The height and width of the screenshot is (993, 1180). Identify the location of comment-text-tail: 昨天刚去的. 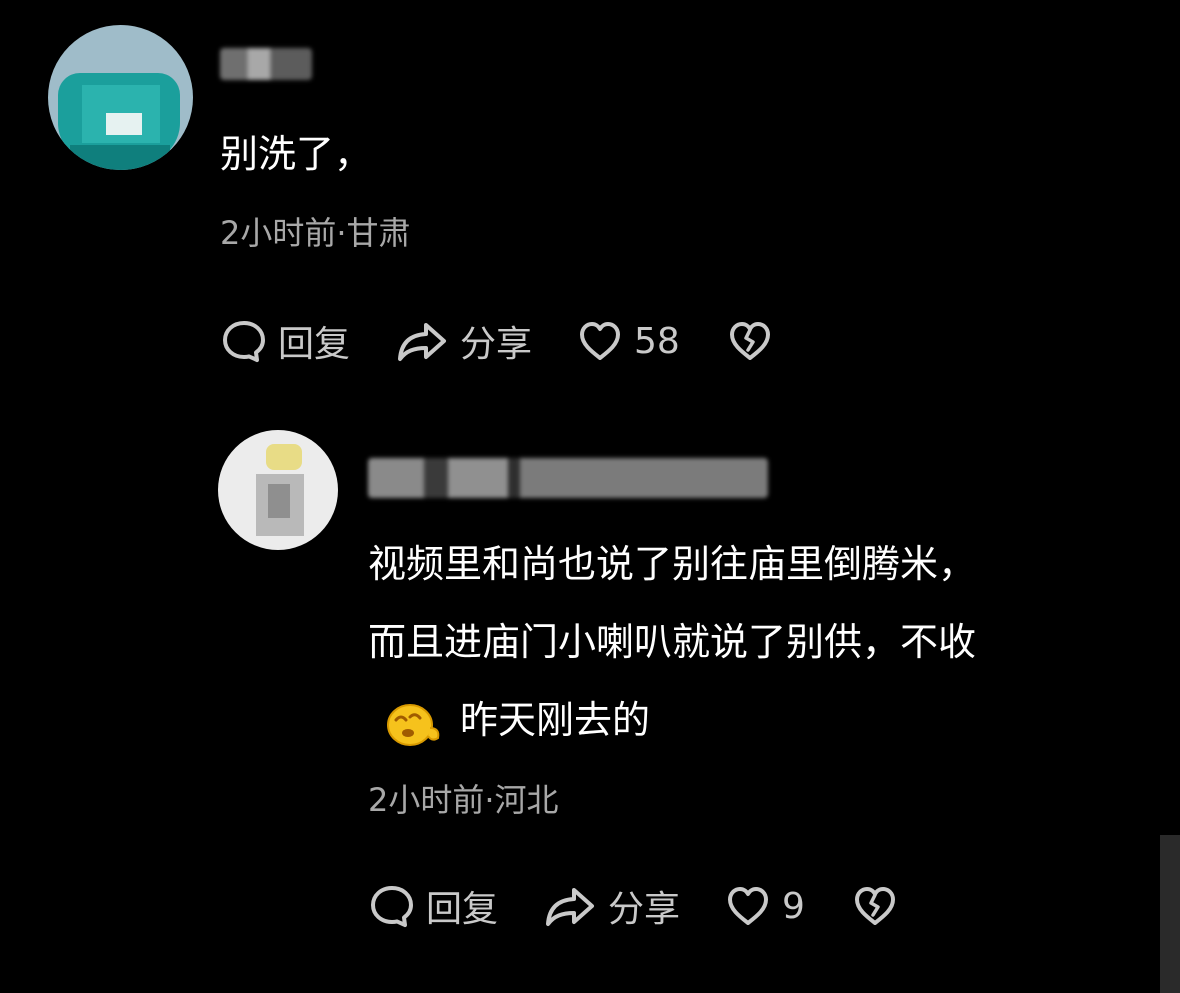
(555, 720).